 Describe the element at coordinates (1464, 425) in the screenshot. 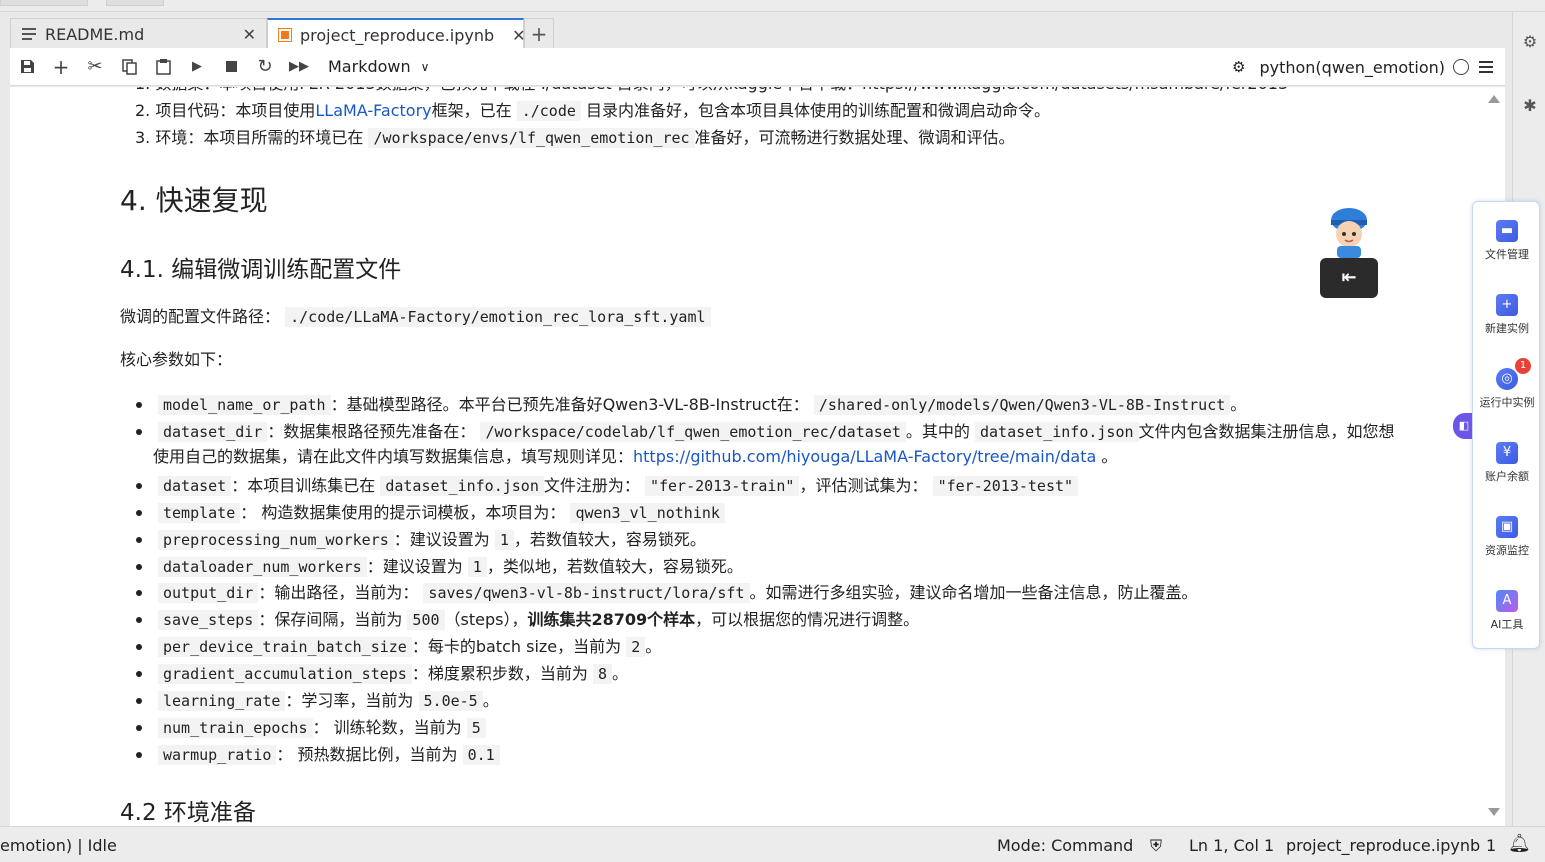

I see `panel-toggle-icon: ◧` at that location.